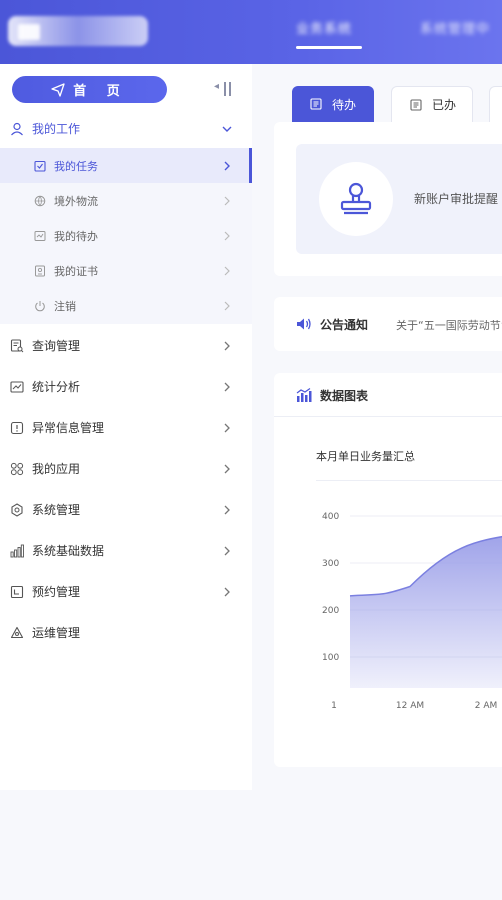  Describe the element at coordinates (126, 128) in the screenshot. I see `sidebar-item-my-work: 我的工作` at that location.